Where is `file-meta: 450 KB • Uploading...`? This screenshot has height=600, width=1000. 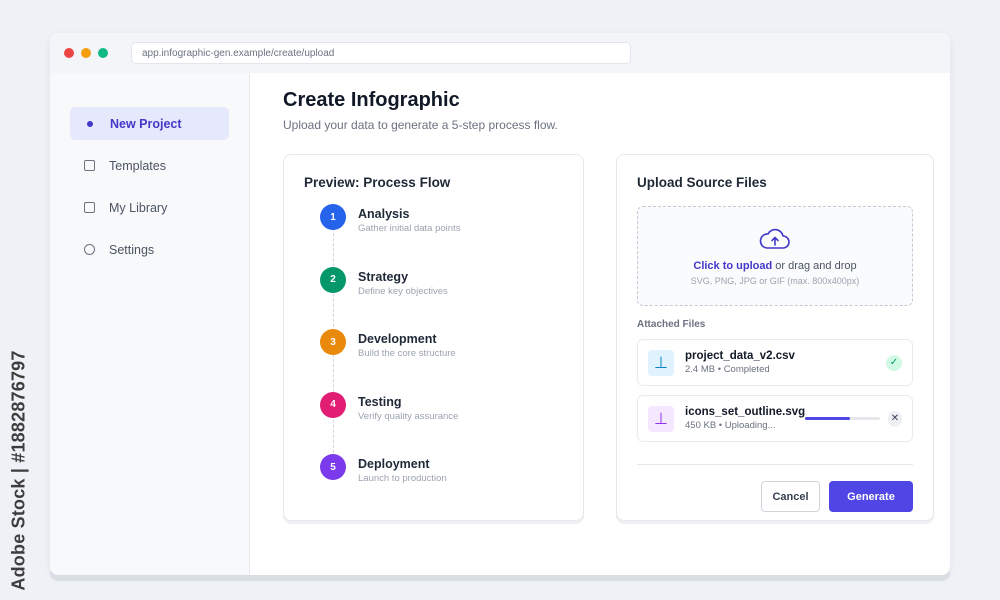
file-meta: 450 KB • Uploading... is located at coordinates (730, 425).